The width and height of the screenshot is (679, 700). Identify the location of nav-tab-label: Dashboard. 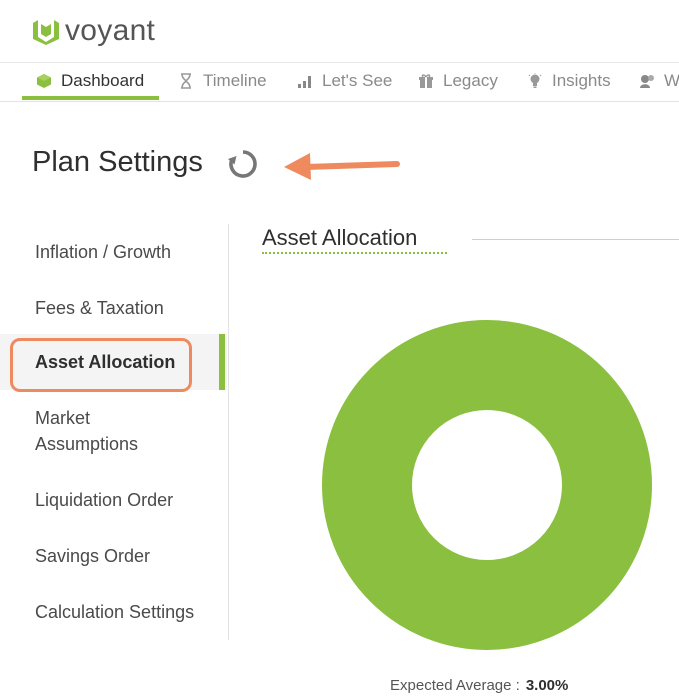
(103, 80).